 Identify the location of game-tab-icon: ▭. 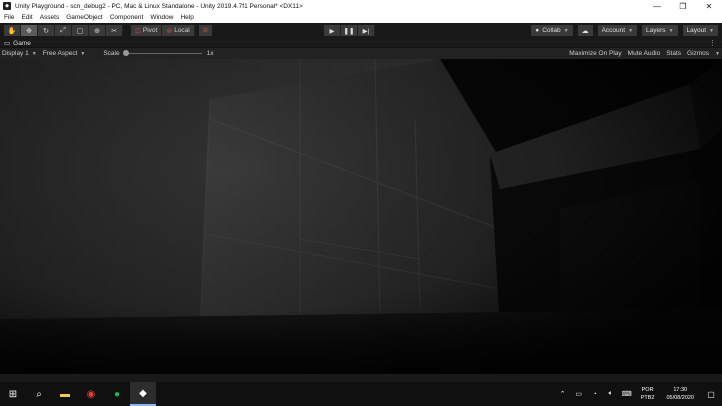
(7, 43).